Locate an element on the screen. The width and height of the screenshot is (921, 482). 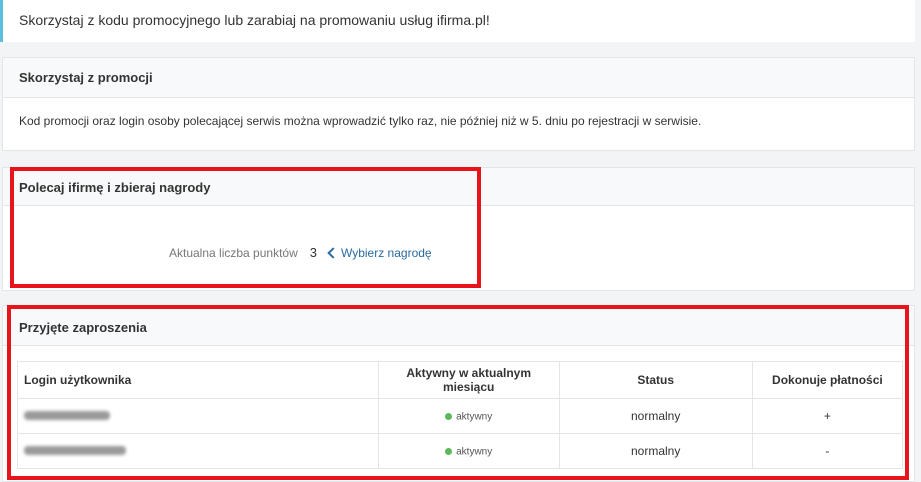
choose-reward-label: Wybierz nagrodę is located at coordinates (386, 252).